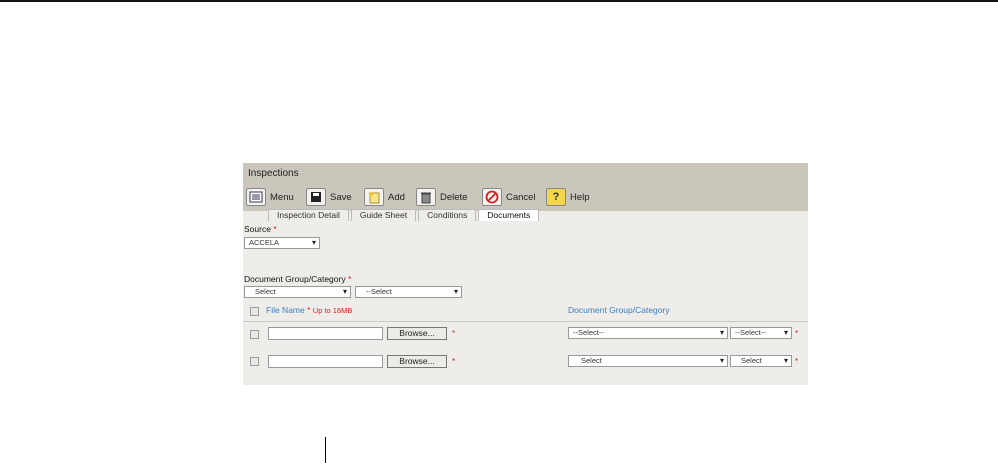 The image size is (998, 467). Describe the element at coordinates (509, 215) in the screenshot. I see `tab-documents: Documents` at that location.